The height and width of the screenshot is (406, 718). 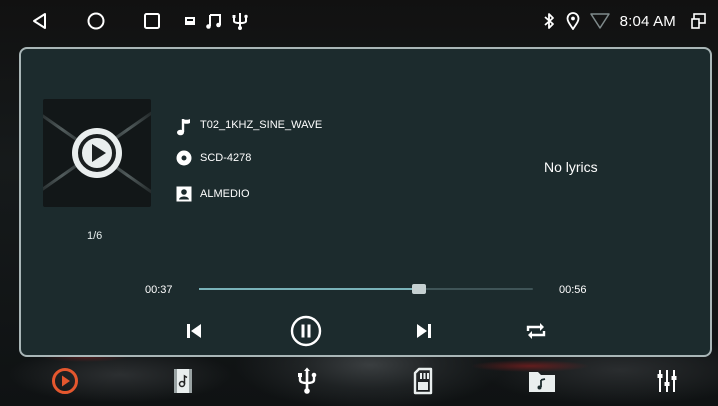 I want to click on repeat-icon, so click(x=536, y=331).